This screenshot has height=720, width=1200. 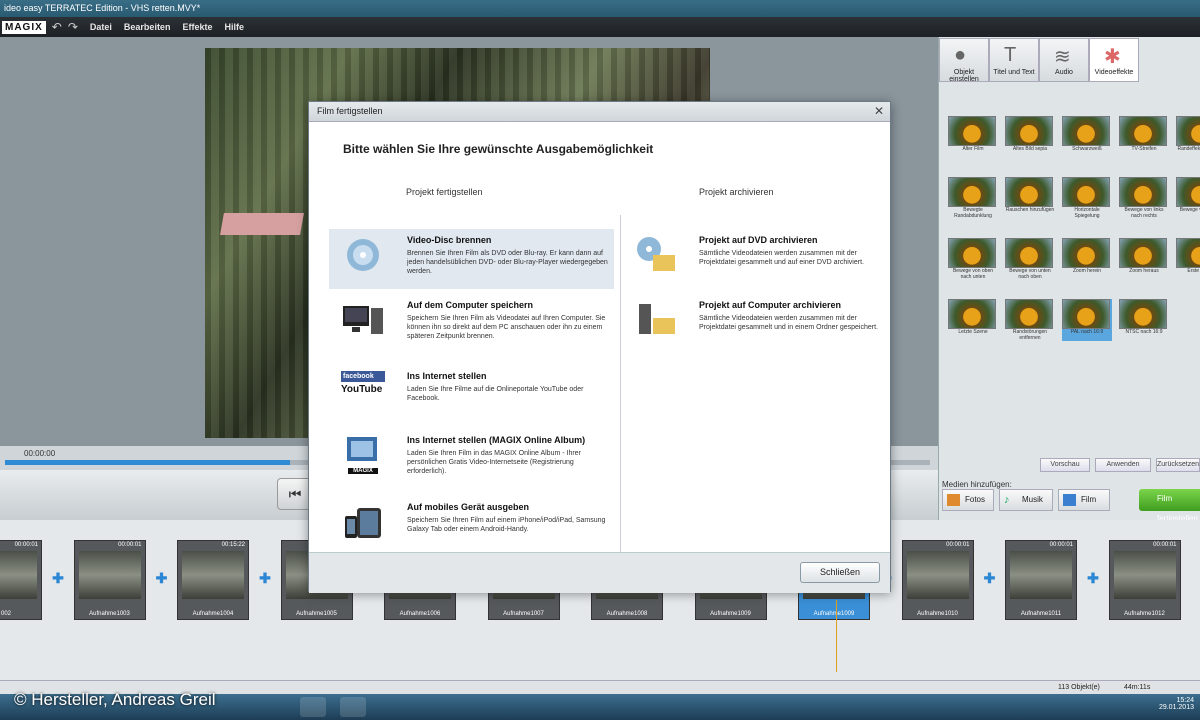 What do you see at coordinates (26, 545) in the screenshot?
I see `clip-duration: 00:00:01` at bounding box center [26, 545].